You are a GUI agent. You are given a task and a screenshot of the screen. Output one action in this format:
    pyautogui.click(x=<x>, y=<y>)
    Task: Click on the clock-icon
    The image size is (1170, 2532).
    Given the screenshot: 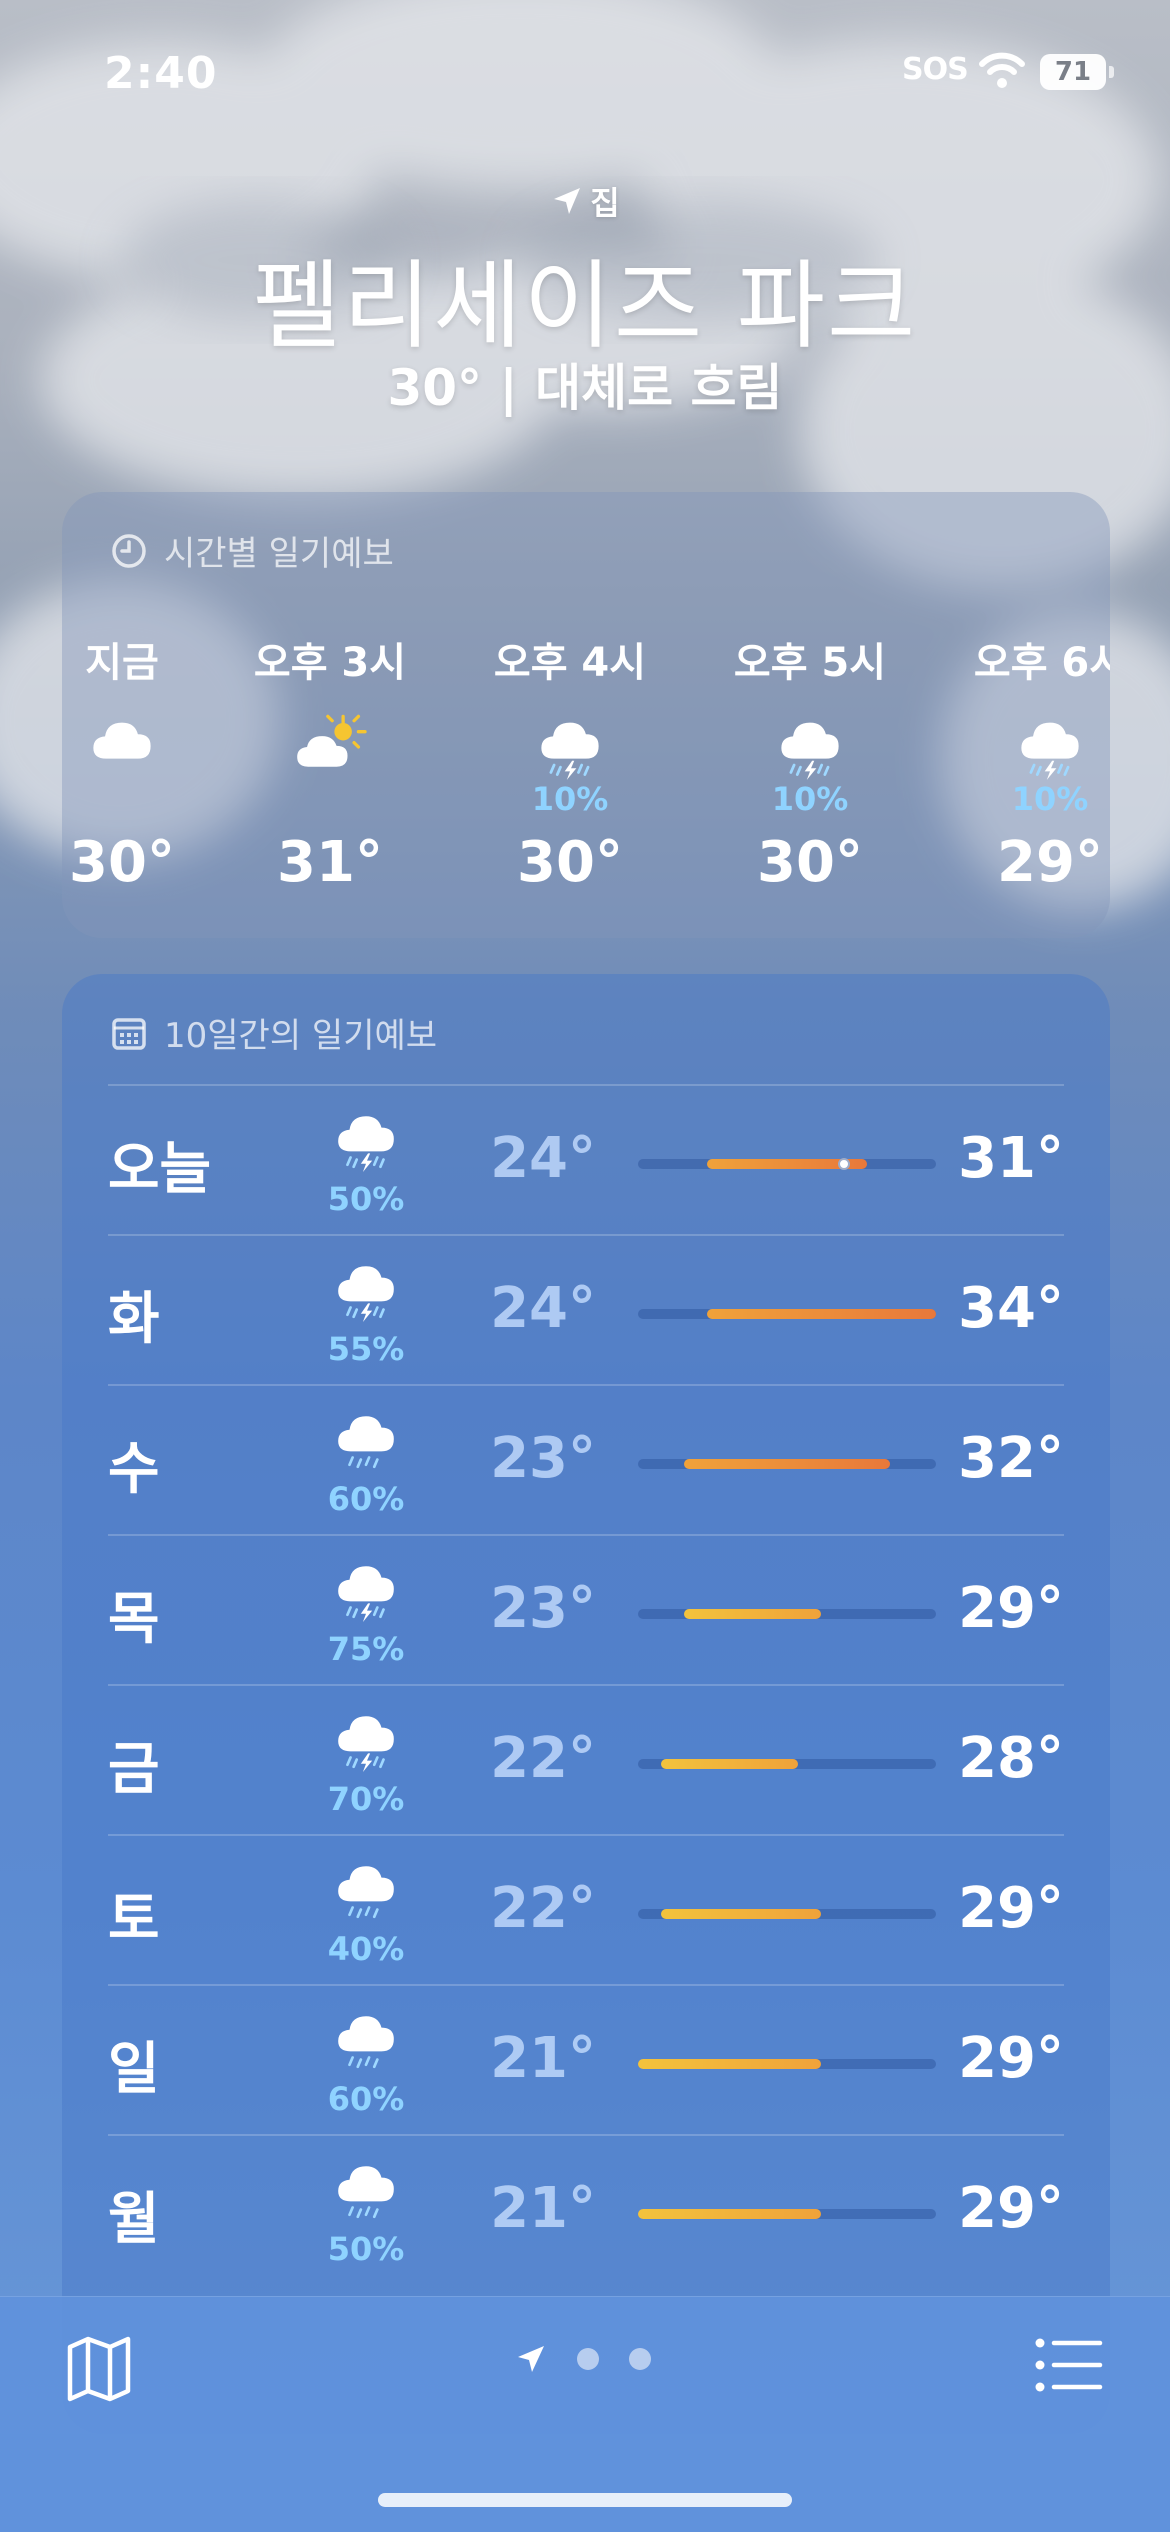 What is the action you would take?
    pyautogui.click(x=129, y=550)
    